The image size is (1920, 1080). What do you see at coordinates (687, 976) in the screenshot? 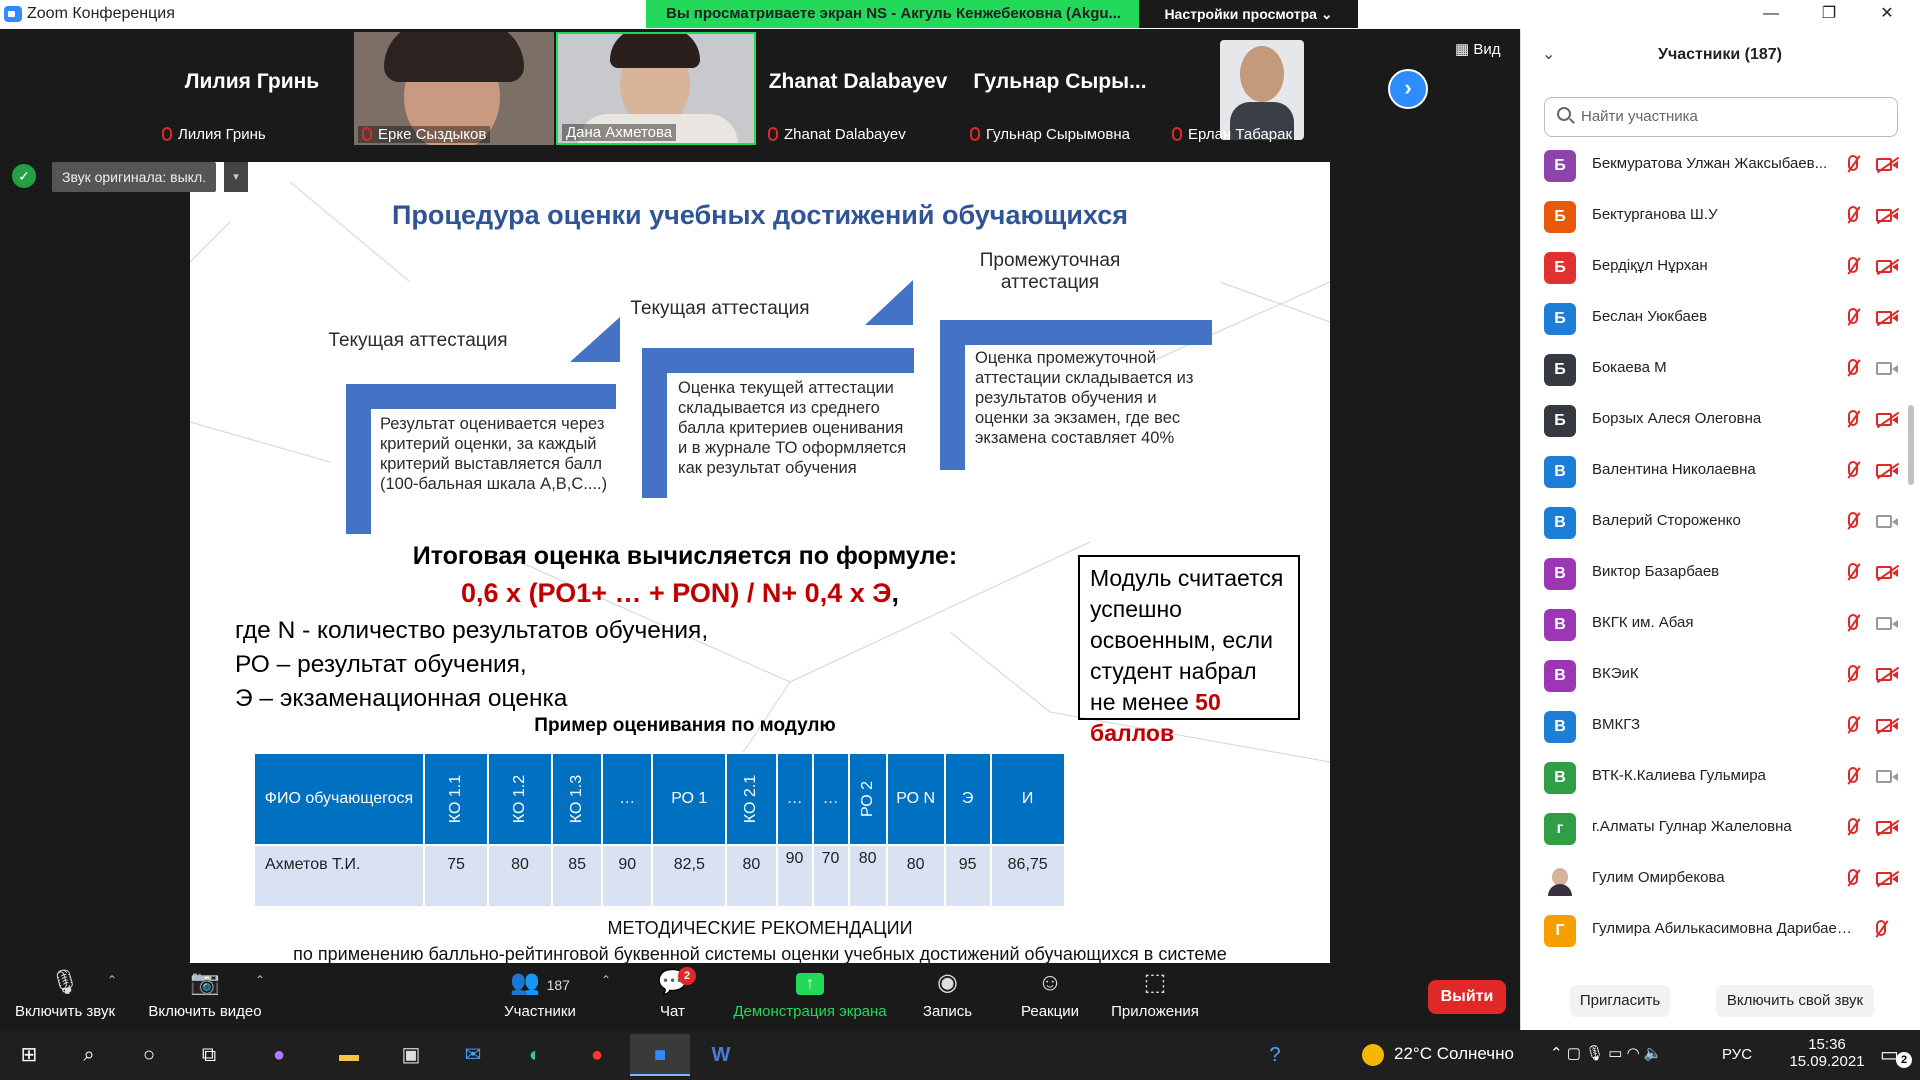
I see `chat-badge: 2` at bounding box center [687, 976].